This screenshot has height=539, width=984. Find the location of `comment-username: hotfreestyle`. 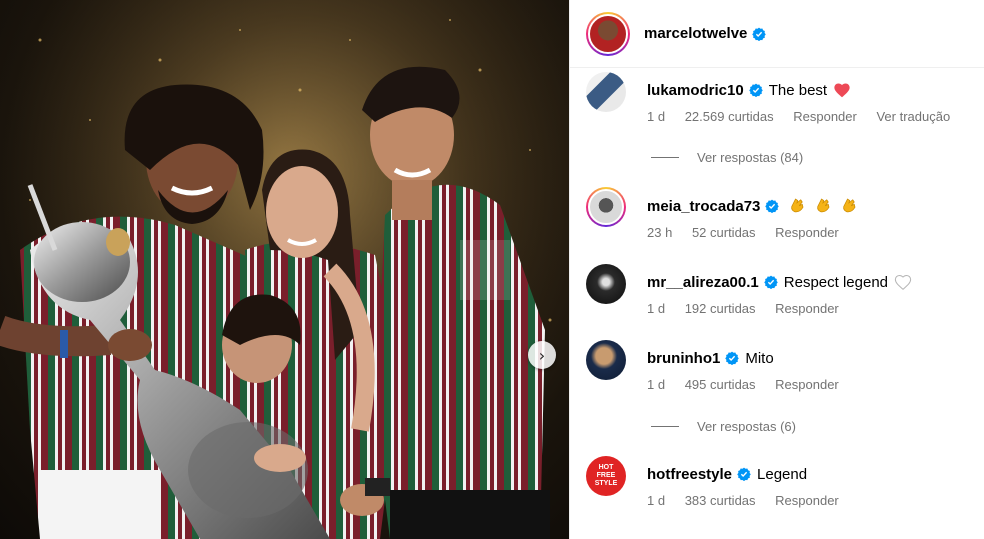

comment-username: hotfreestyle is located at coordinates (689, 474).